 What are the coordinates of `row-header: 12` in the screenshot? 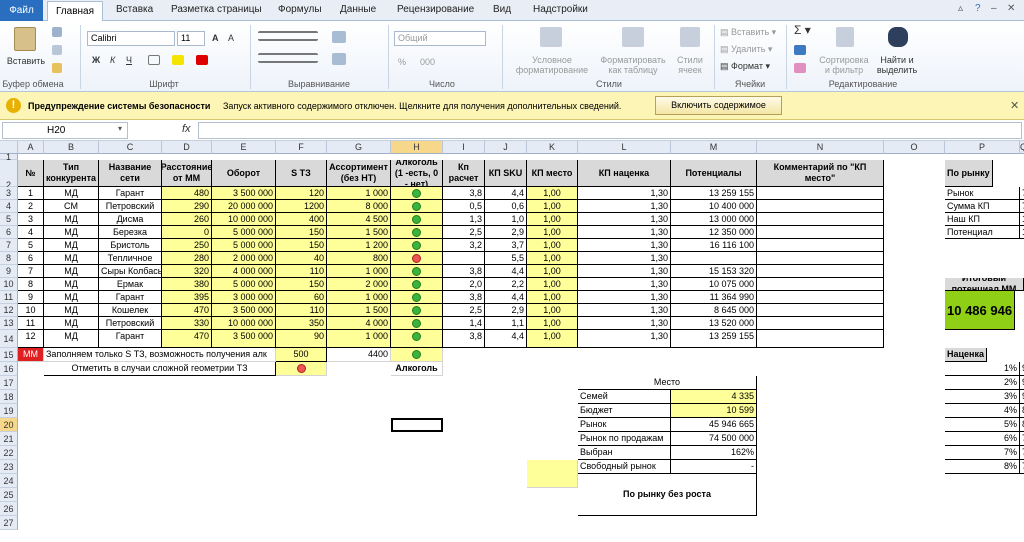 It's located at (9, 310).